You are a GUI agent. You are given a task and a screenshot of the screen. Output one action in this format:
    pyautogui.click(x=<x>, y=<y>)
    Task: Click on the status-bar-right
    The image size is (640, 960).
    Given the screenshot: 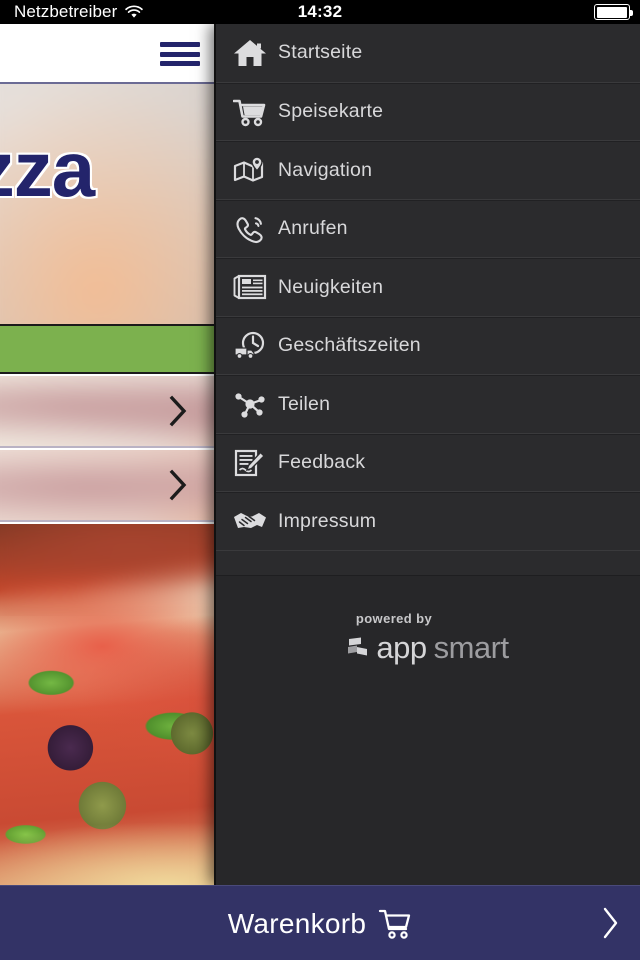 What is the action you would take?
    pyautogui.click(x=613, y=12)
    